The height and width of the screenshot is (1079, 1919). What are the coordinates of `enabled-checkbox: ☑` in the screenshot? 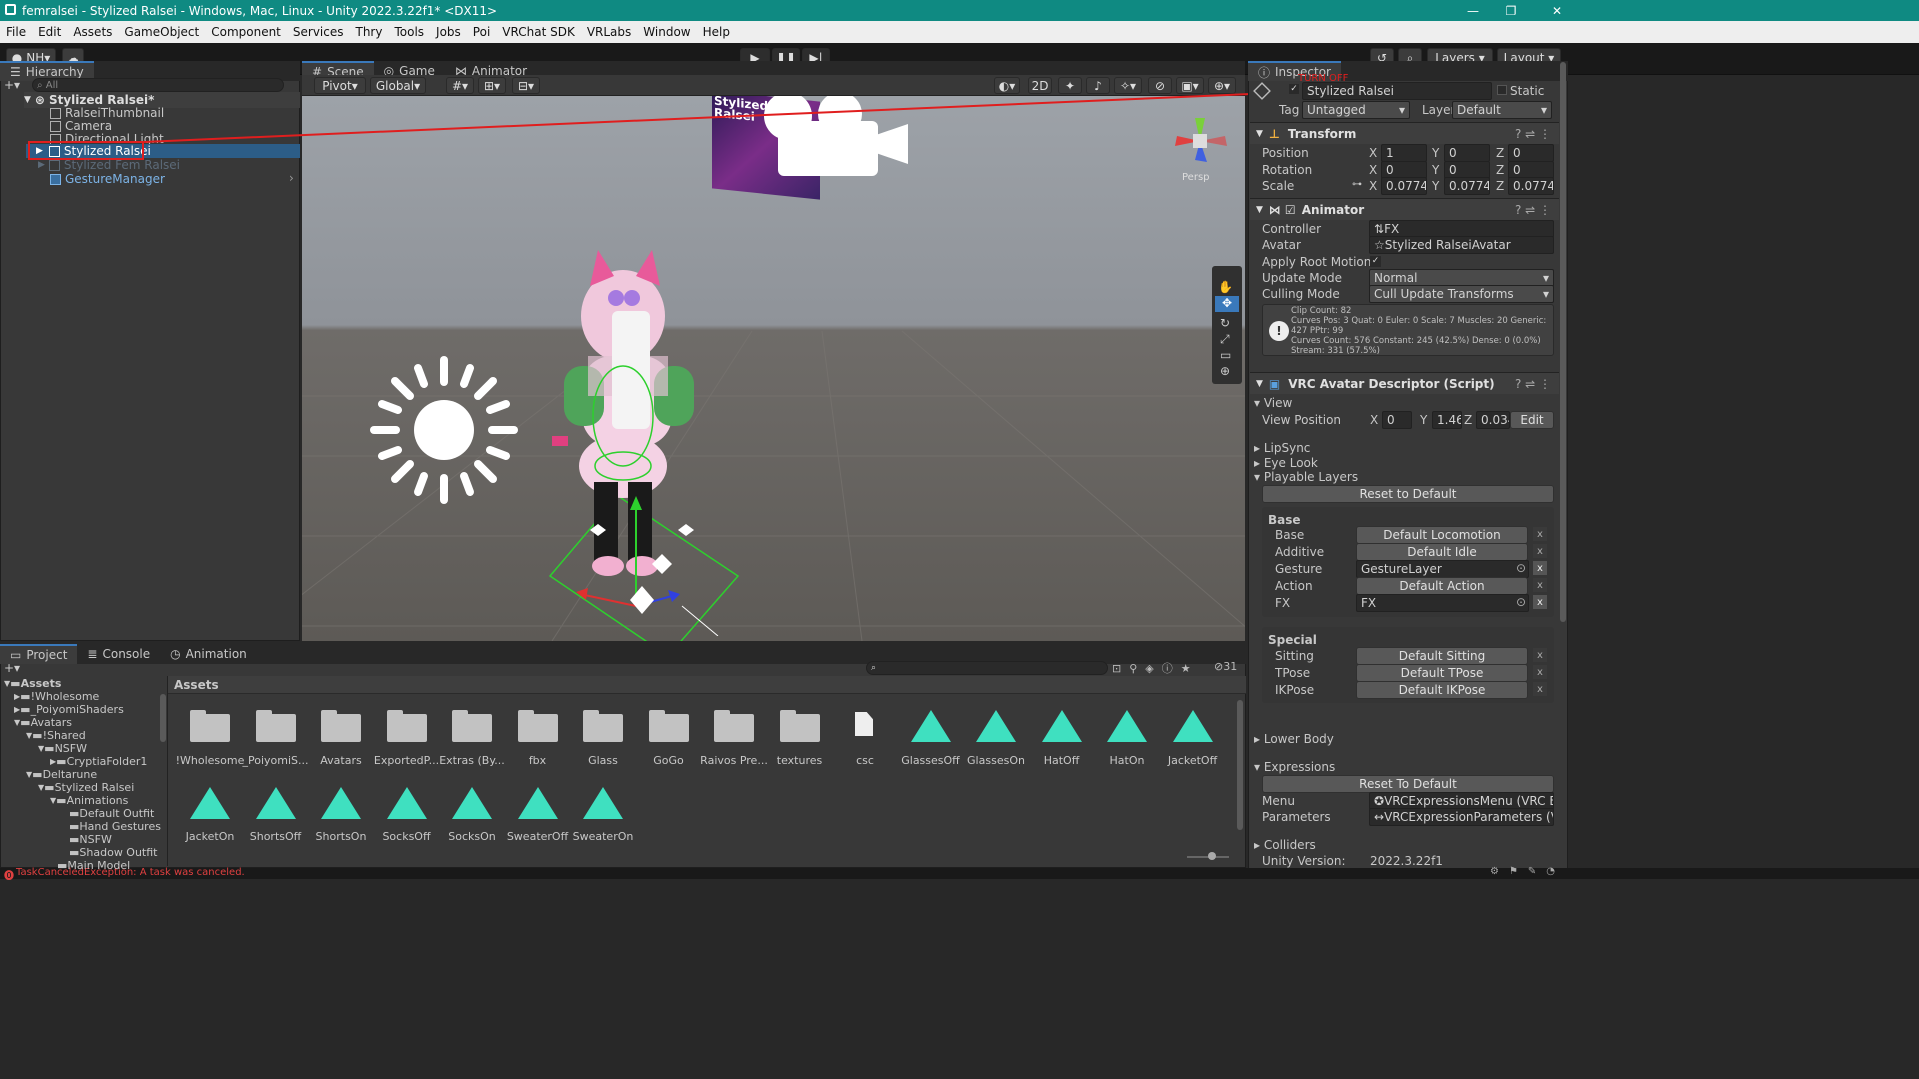 It's located at (1290, 210).